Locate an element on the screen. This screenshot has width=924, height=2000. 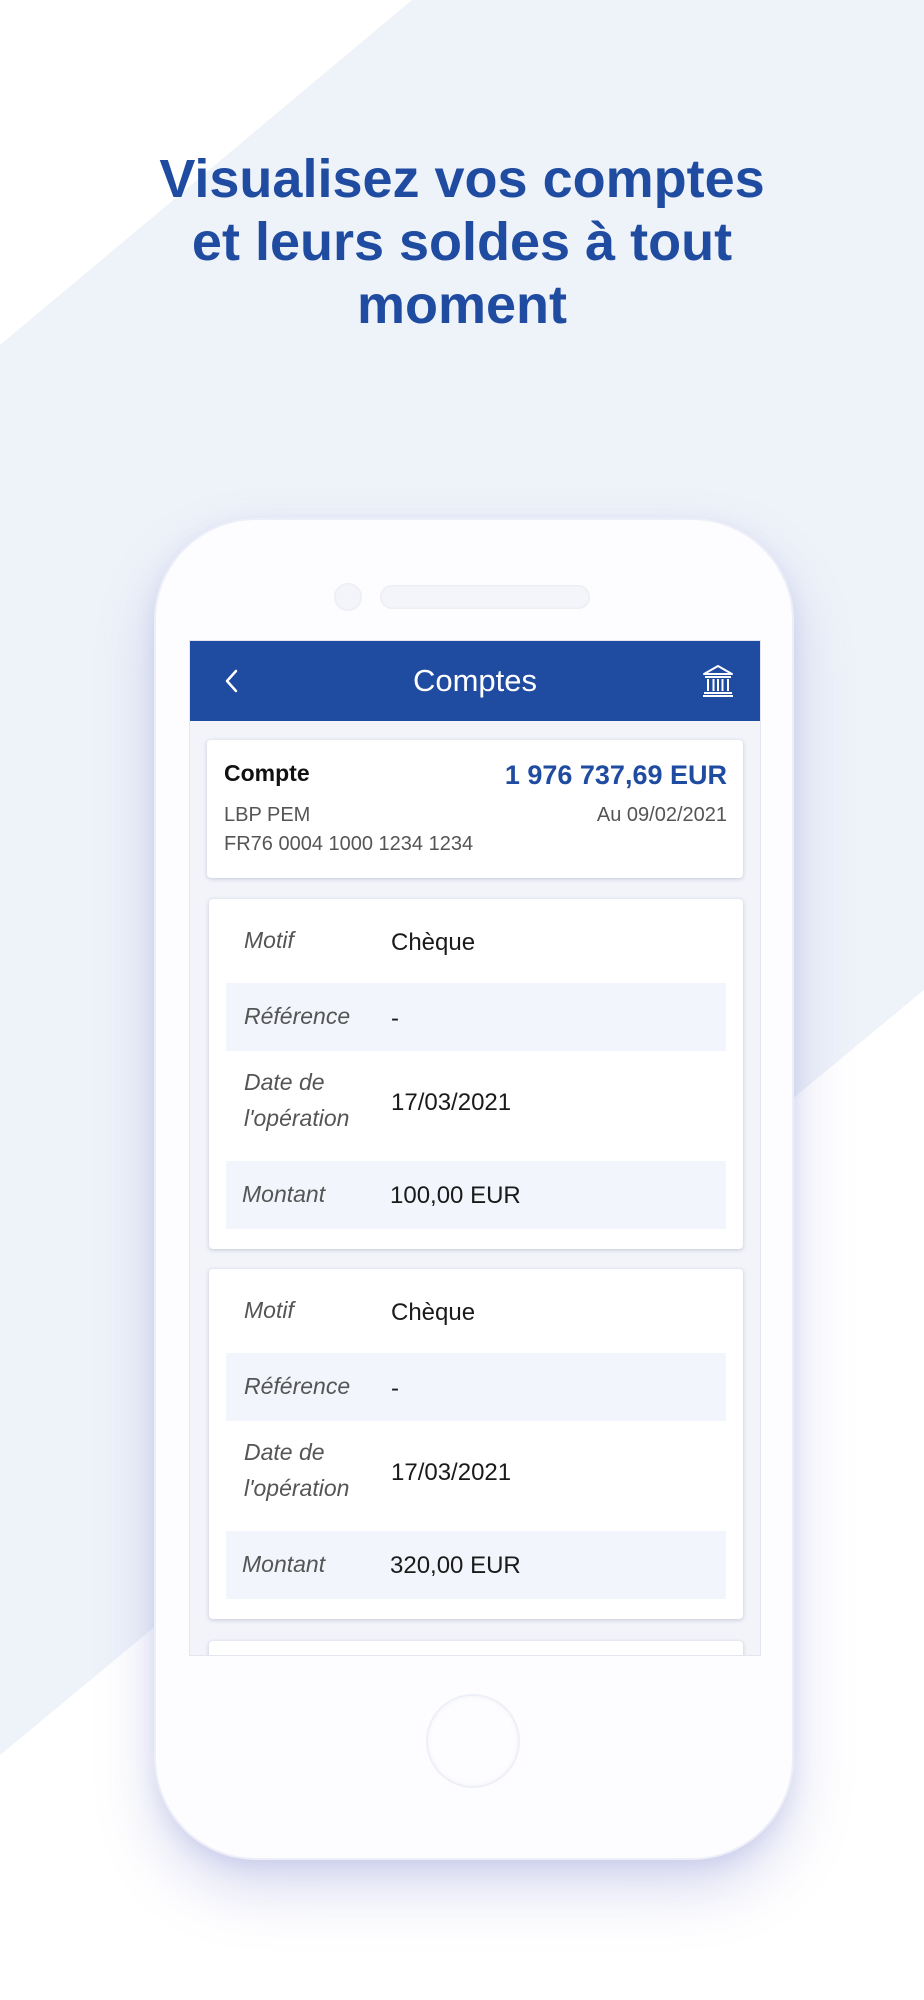
app-bar: Comptes is located at coordinates (475, 681).